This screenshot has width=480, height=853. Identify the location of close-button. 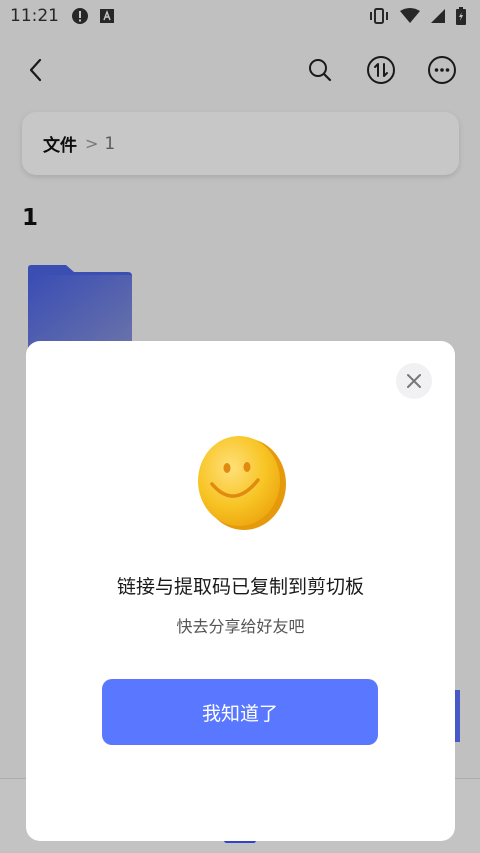
(414, 381).